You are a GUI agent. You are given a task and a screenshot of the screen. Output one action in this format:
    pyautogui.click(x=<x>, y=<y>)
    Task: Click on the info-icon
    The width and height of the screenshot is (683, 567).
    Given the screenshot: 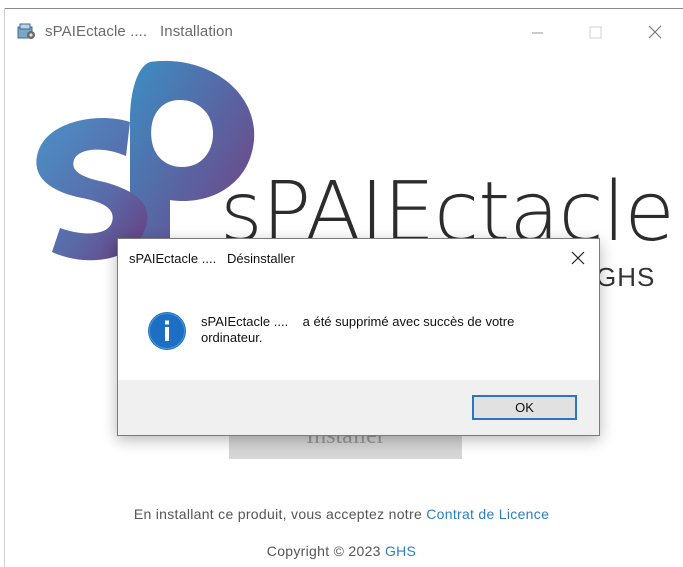 What is the action you would take?
    pyautogui.click(x=167, y=331)
    